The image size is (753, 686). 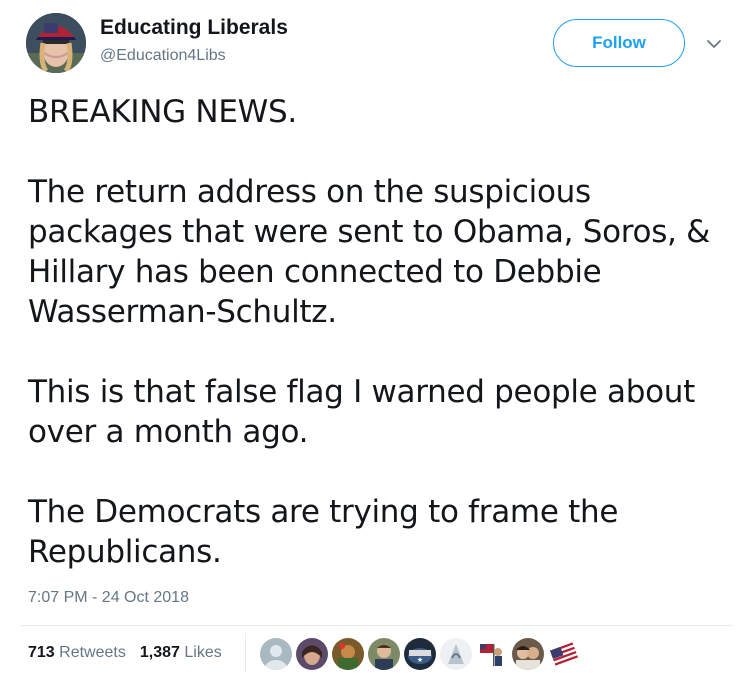 What do you see at coordinates (245, 653) in the screenshot?
I see `stats-separator` at bounding box center [245, 653].